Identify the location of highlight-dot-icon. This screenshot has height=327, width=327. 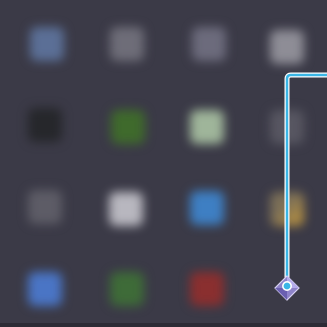
(287, 286).